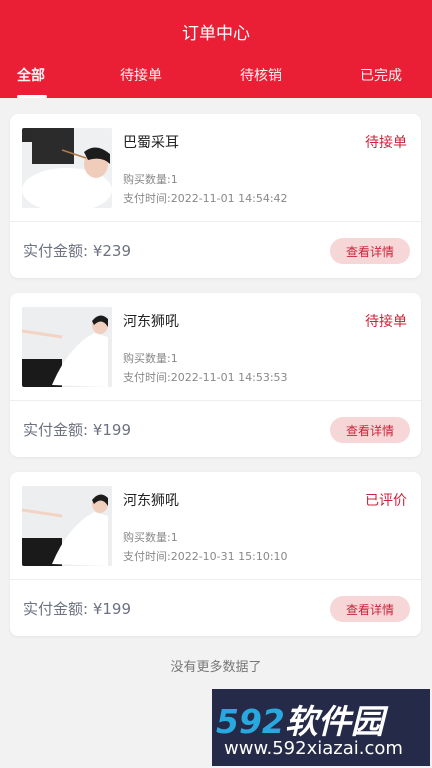 The height and width of the screenshot is (768, 432). What do you see at coordinates (313, 748) in the screenshot?
I see `watermark-url: www.592xiazai.com` at bounding box center [313, 748].